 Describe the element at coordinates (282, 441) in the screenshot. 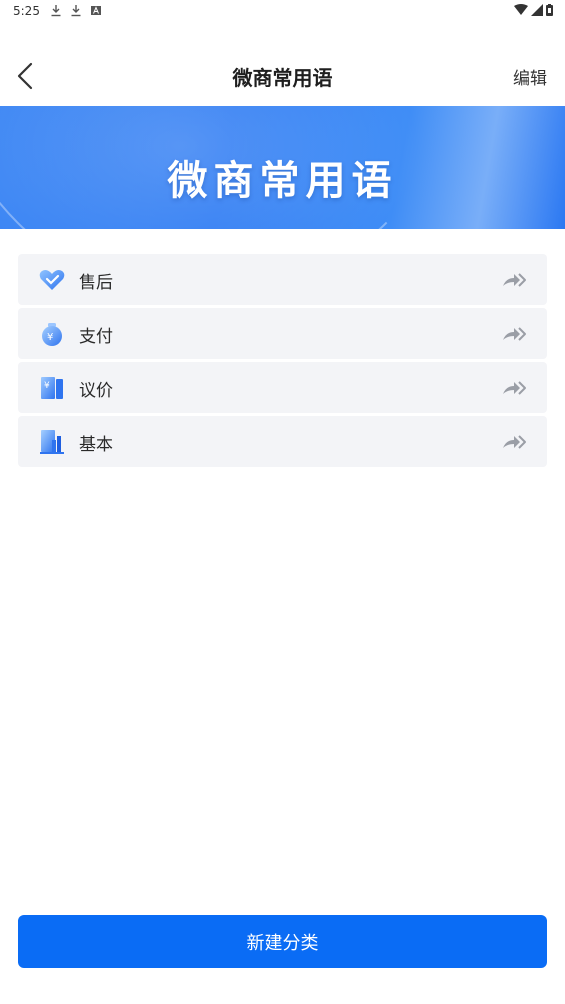

I see `category-item-basic: 基本` at that location.